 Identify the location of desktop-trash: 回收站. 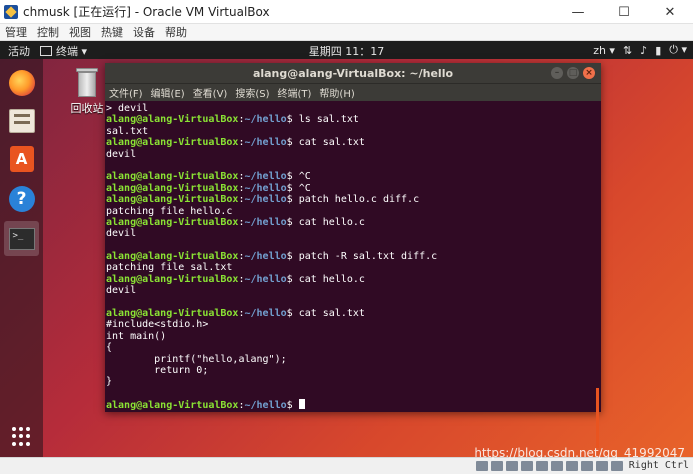
(87, 92).